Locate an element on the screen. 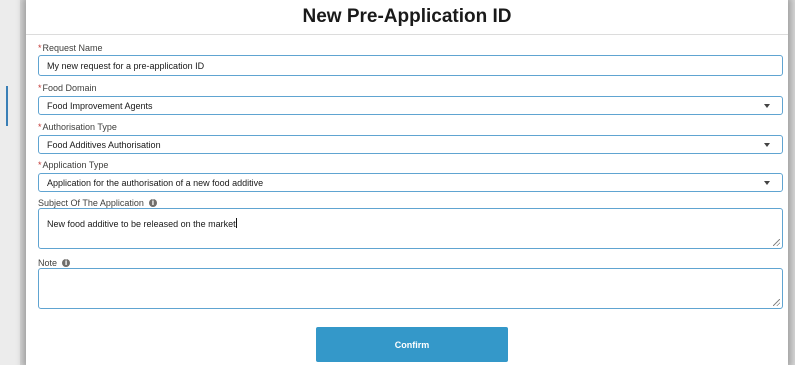 This screenshot has height=365, width=795. note-textarea is located at coordinates (410, 288).